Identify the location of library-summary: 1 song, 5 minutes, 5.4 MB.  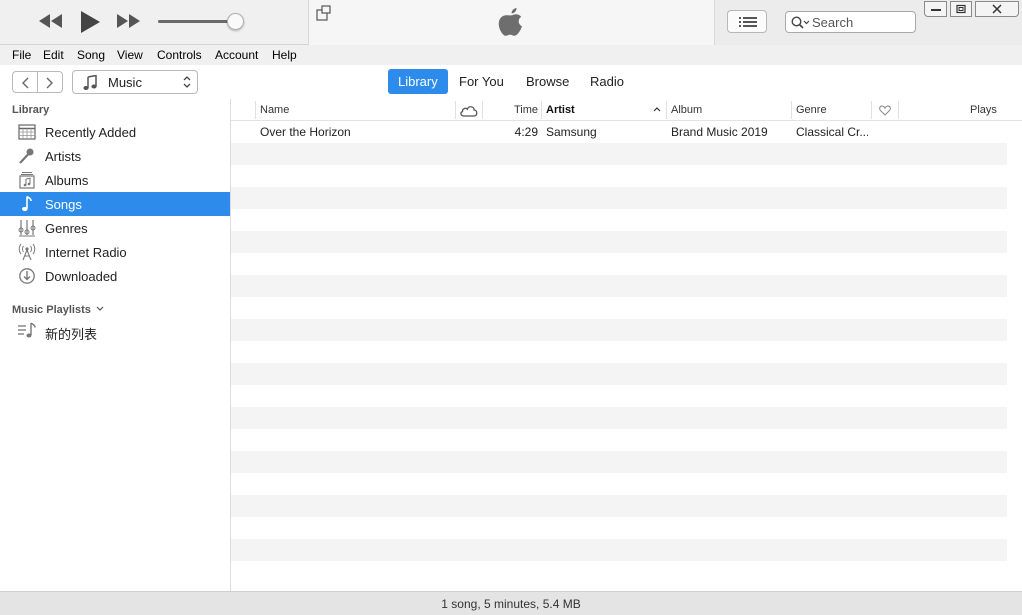
(511, 604).